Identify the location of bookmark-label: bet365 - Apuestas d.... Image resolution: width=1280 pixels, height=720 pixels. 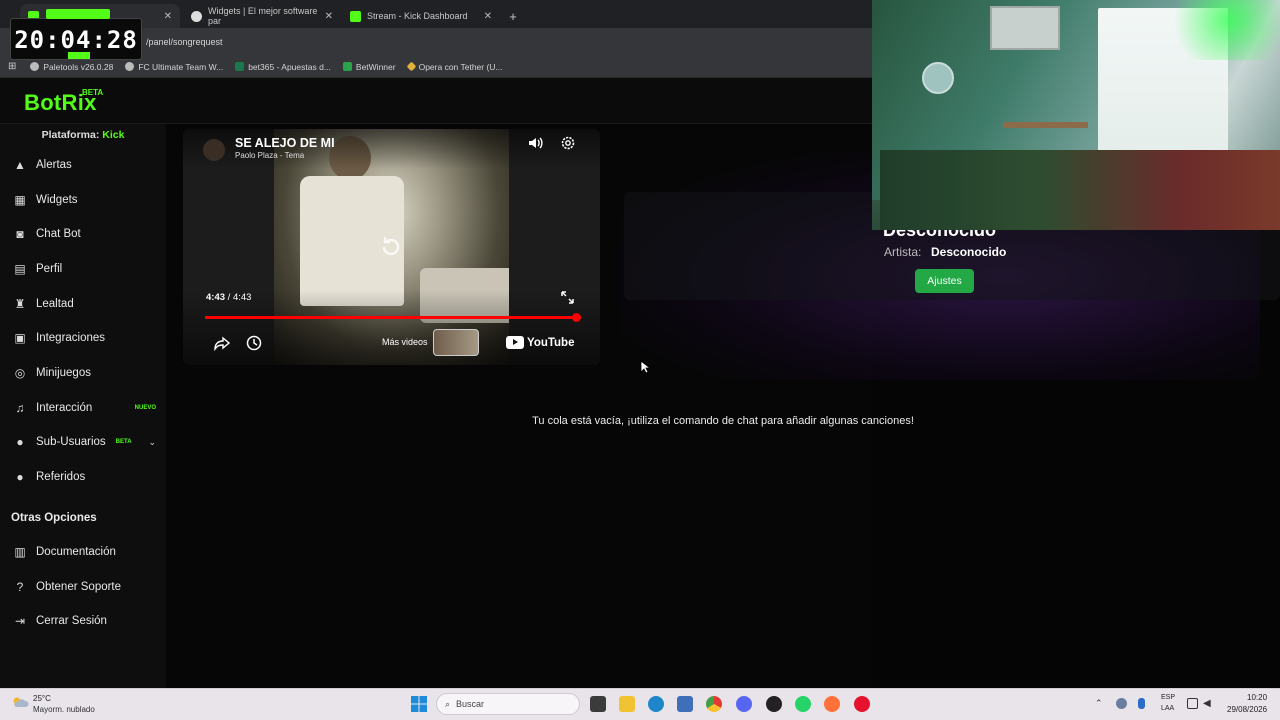
(289, 66).